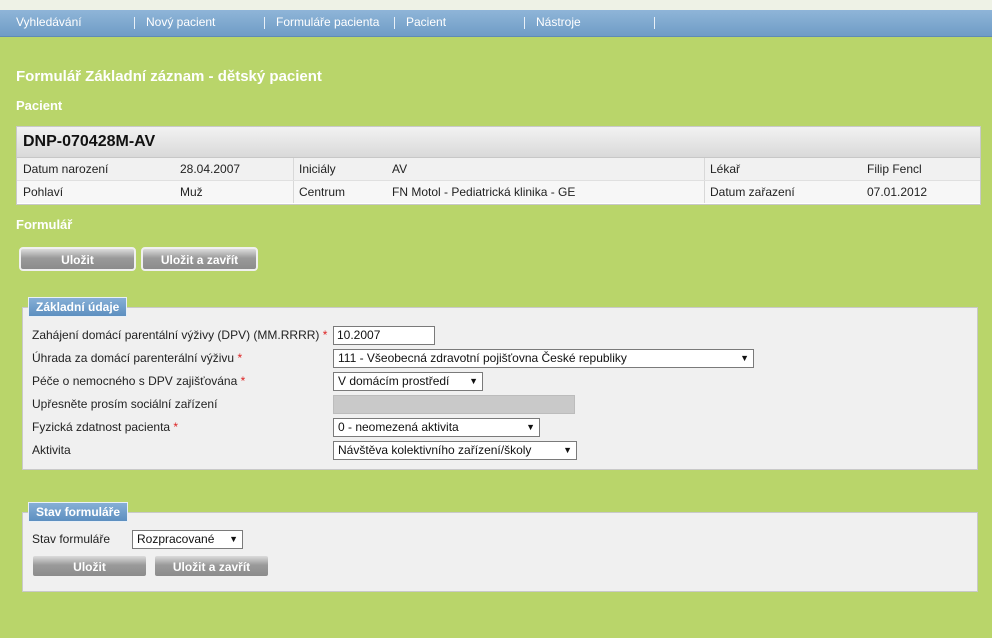 The width and height of the screenshot is (992, 638). I want to click on save-button: Uložit, so click(77, 259).